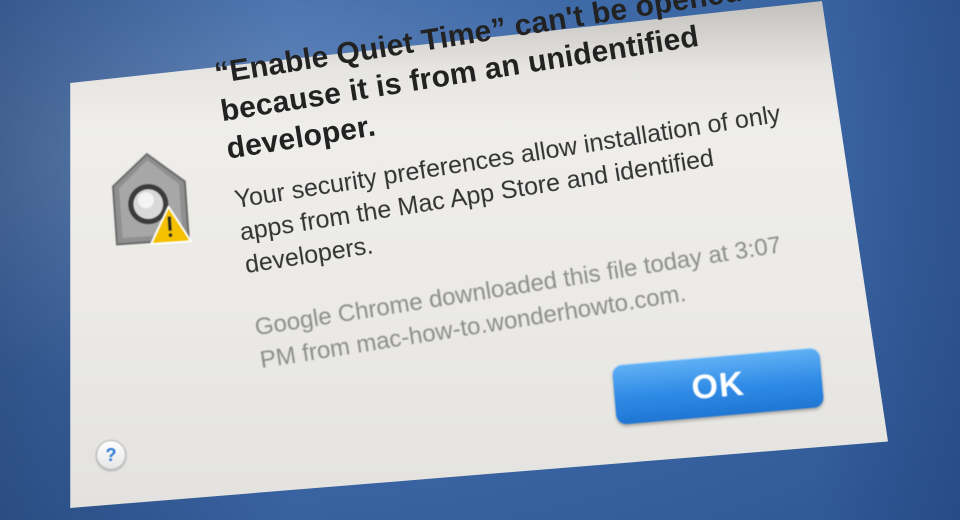  Describe the element at coordinates (150, 199) in the screenshot. I see `gatekeeper-lock-icon` at that location.